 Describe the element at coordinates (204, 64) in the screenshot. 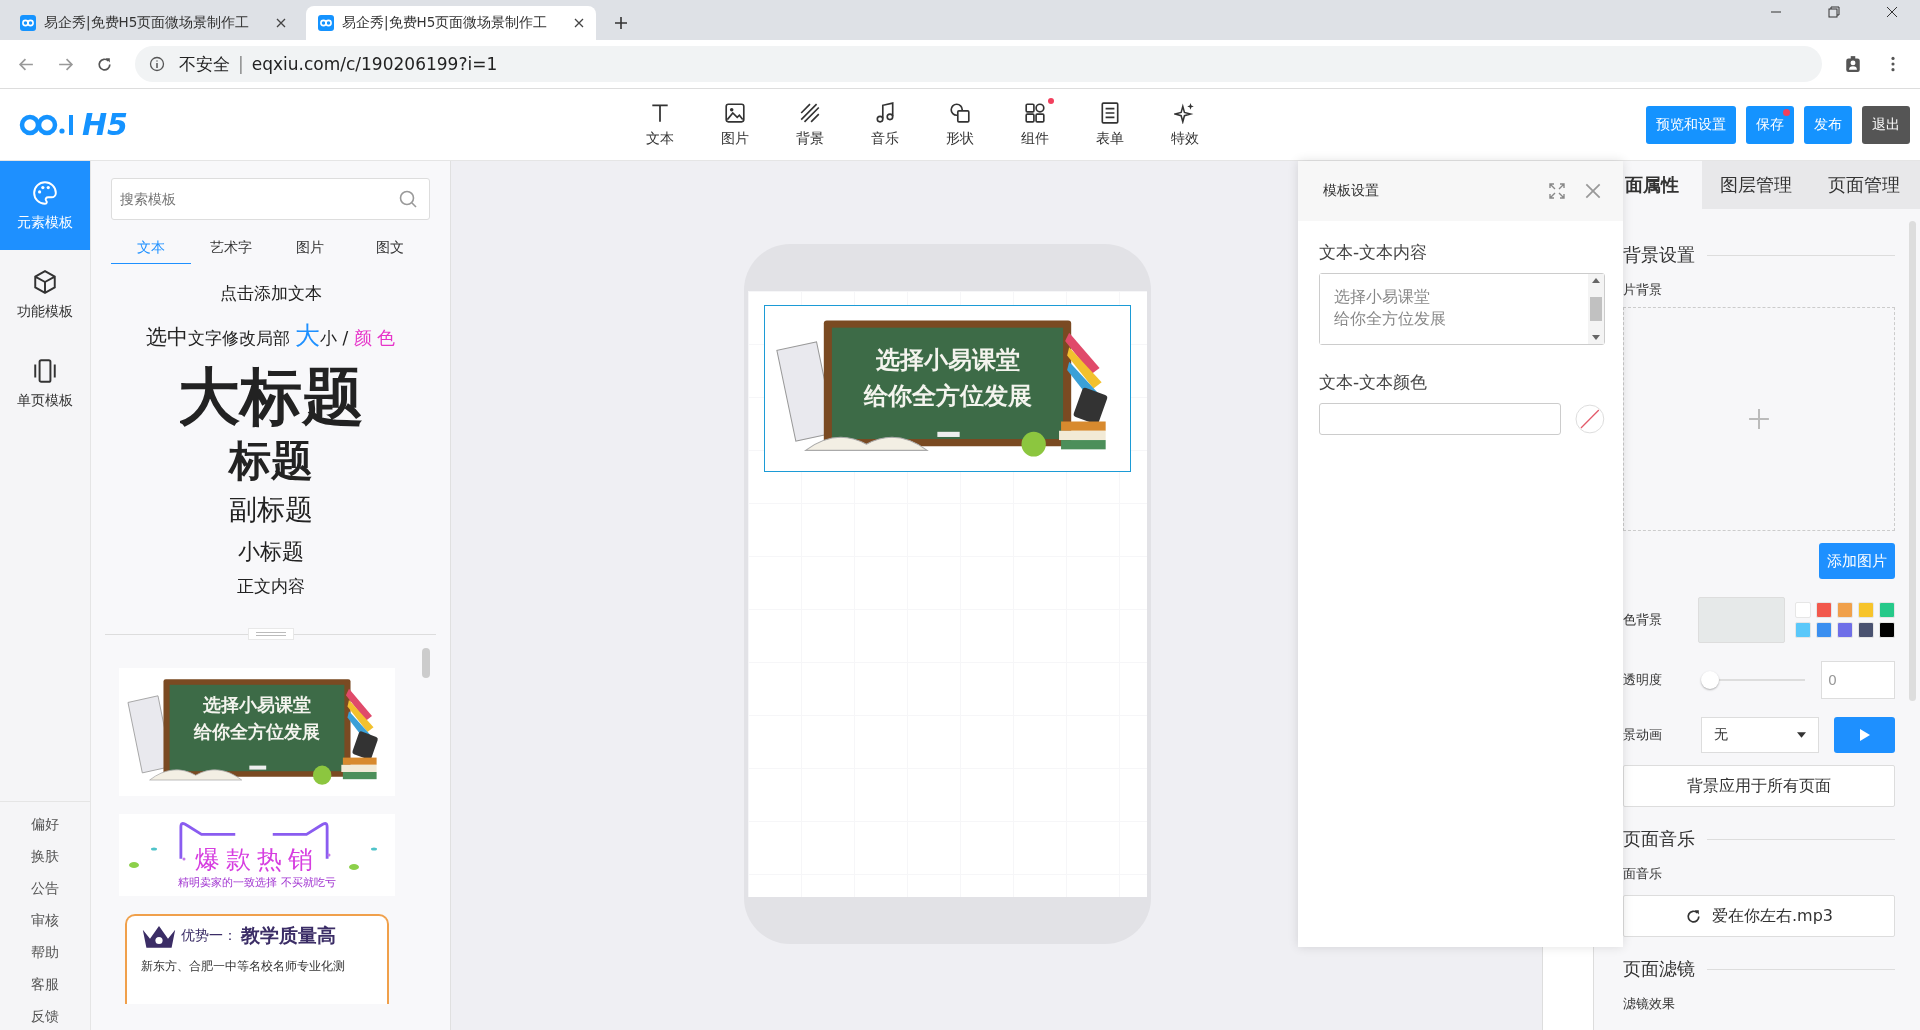

I see `security-label: 不安全` at that location.